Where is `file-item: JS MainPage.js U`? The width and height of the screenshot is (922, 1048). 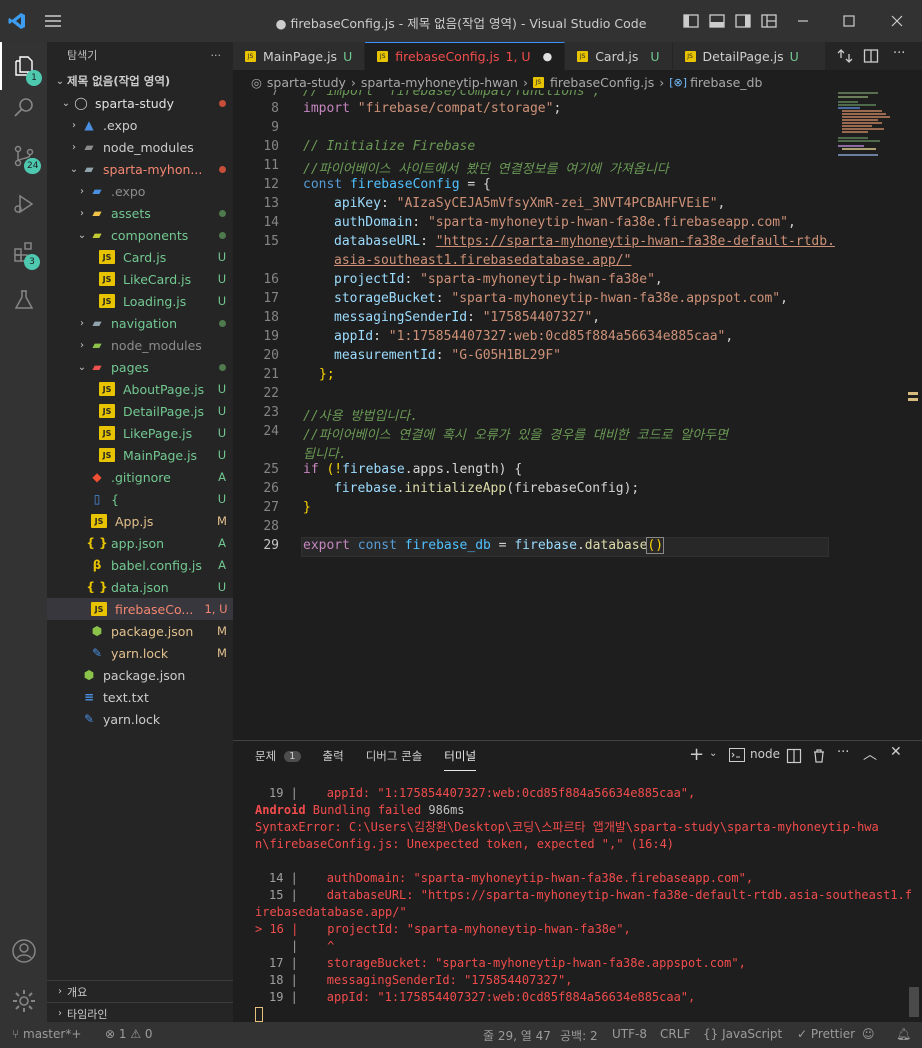
file-item: JS MainPage.js U is located at coordinates (140, 455).